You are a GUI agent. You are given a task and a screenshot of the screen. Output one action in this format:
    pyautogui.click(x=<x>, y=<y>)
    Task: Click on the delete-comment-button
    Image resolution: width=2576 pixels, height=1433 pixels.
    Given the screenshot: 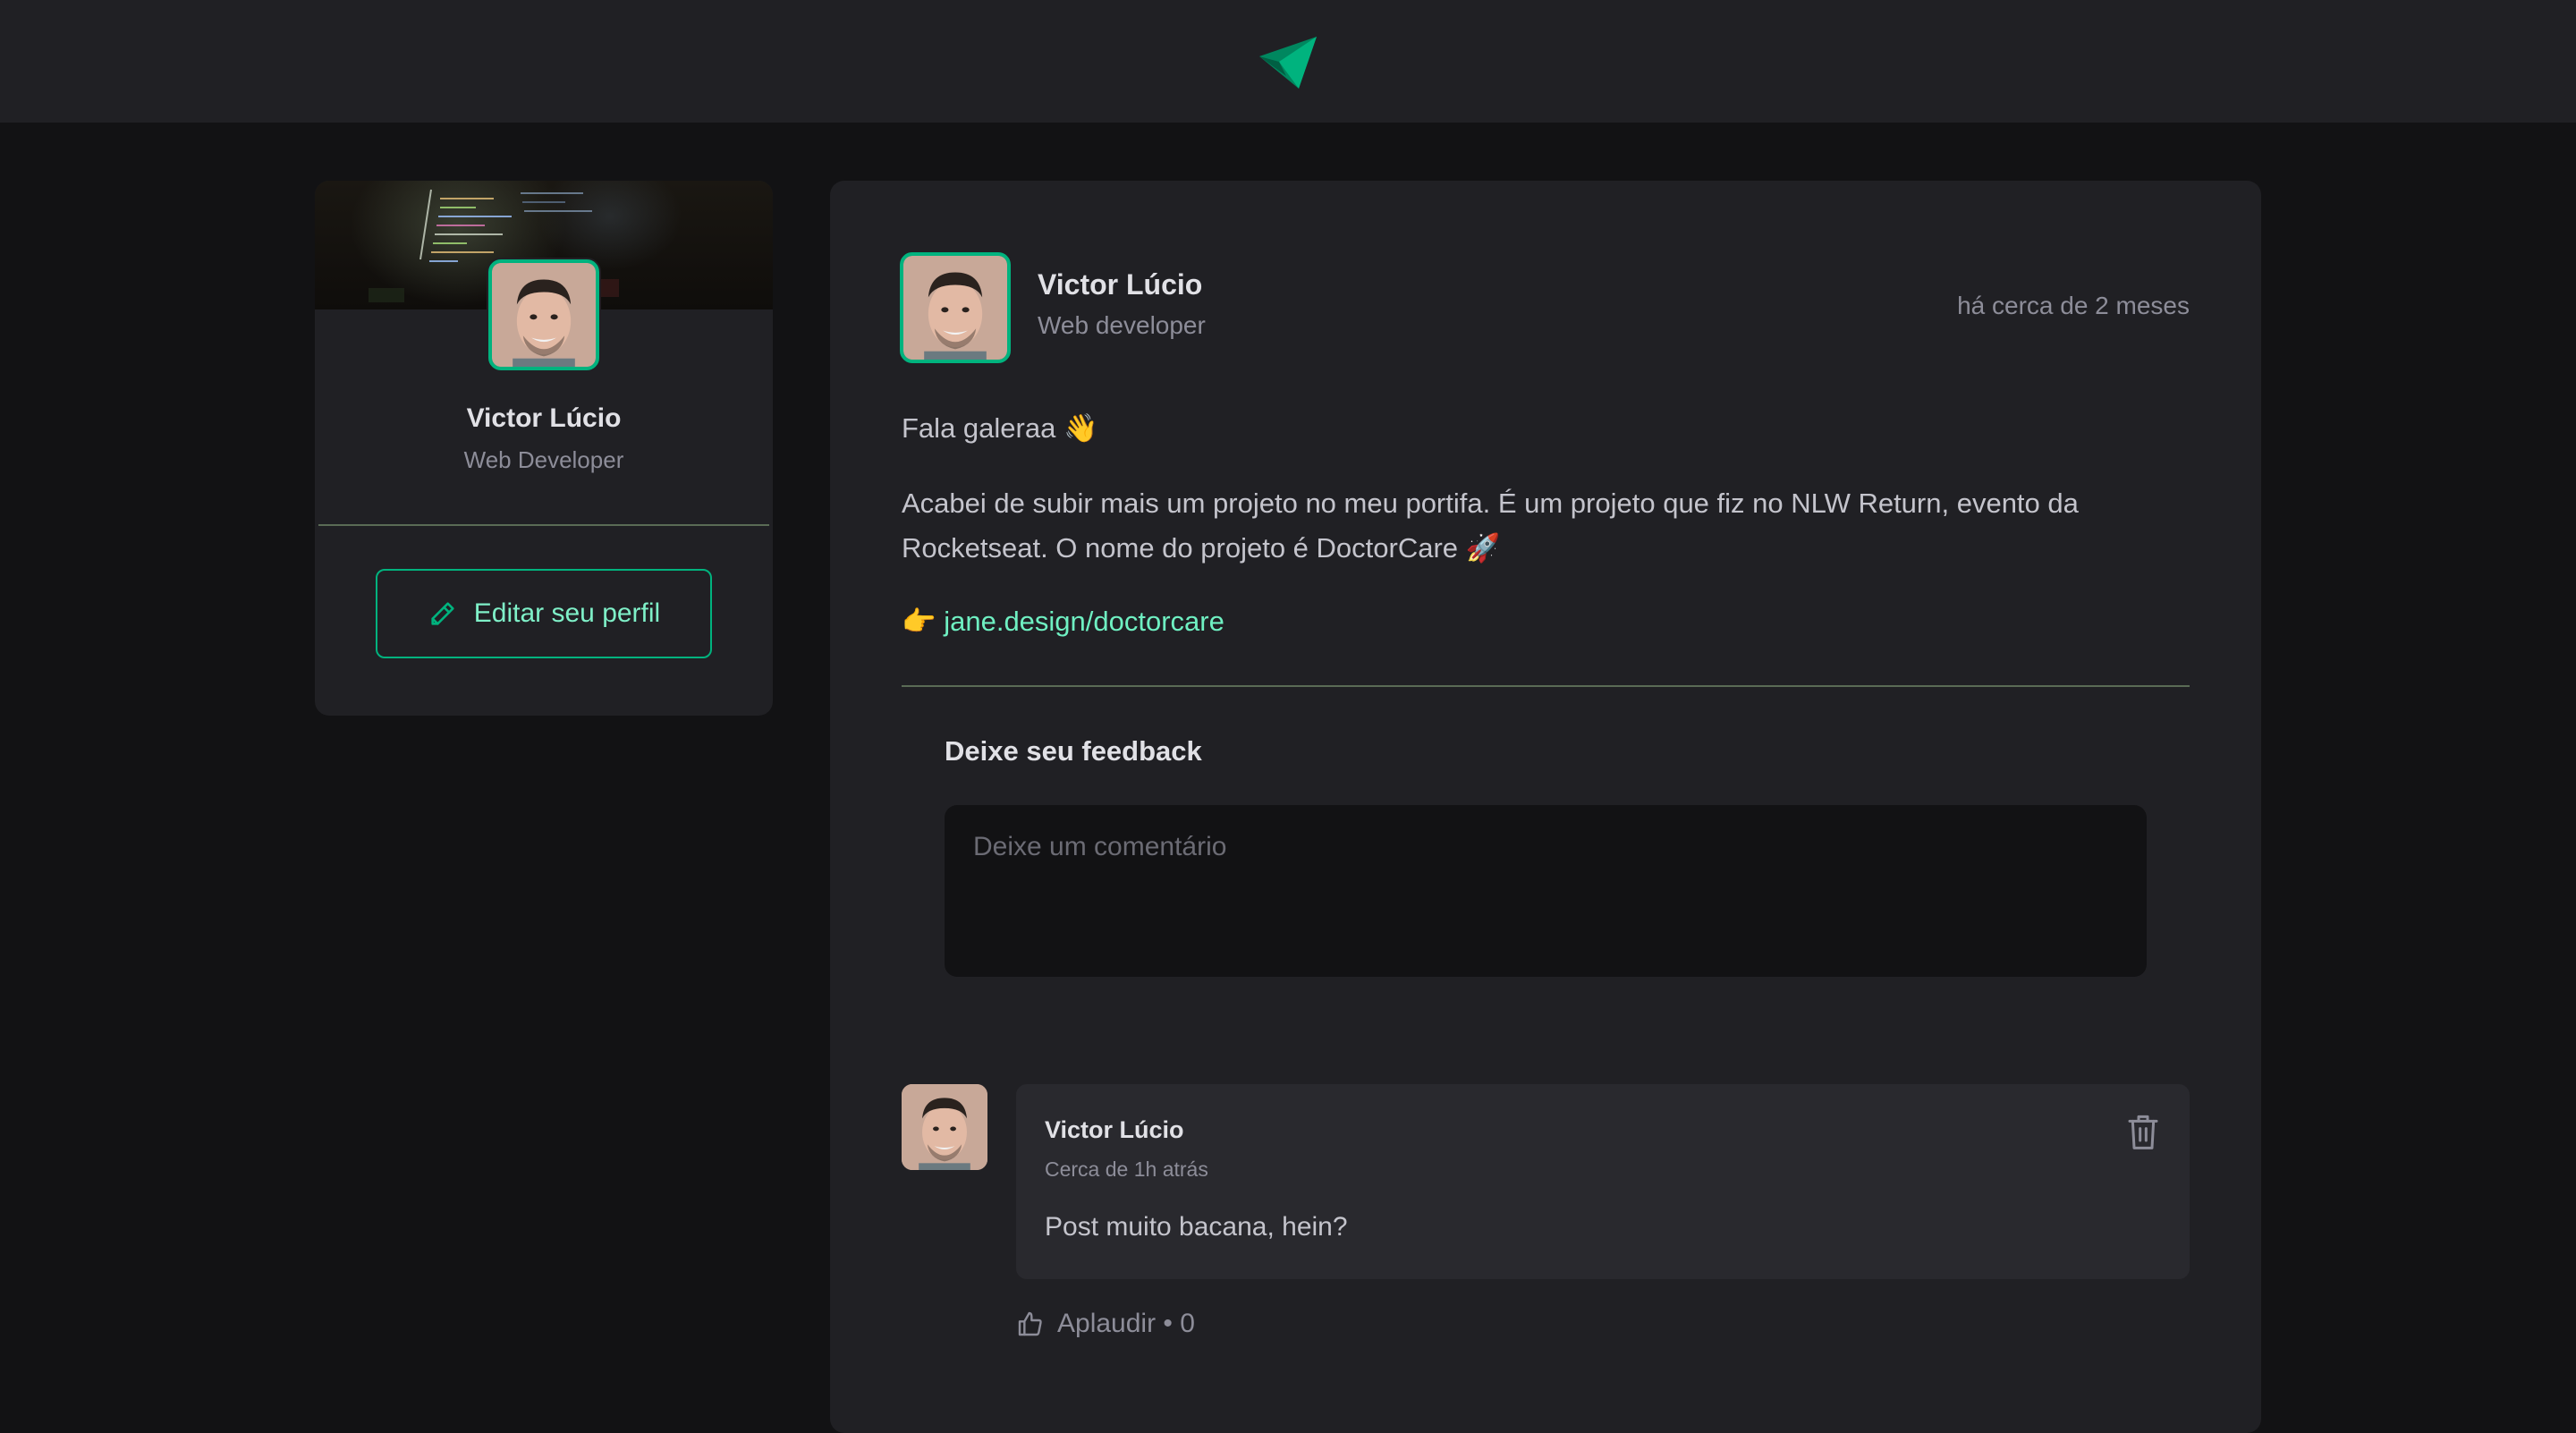 What is the action you would take?
    pyautogui.click(x=2143, y=1131)
    